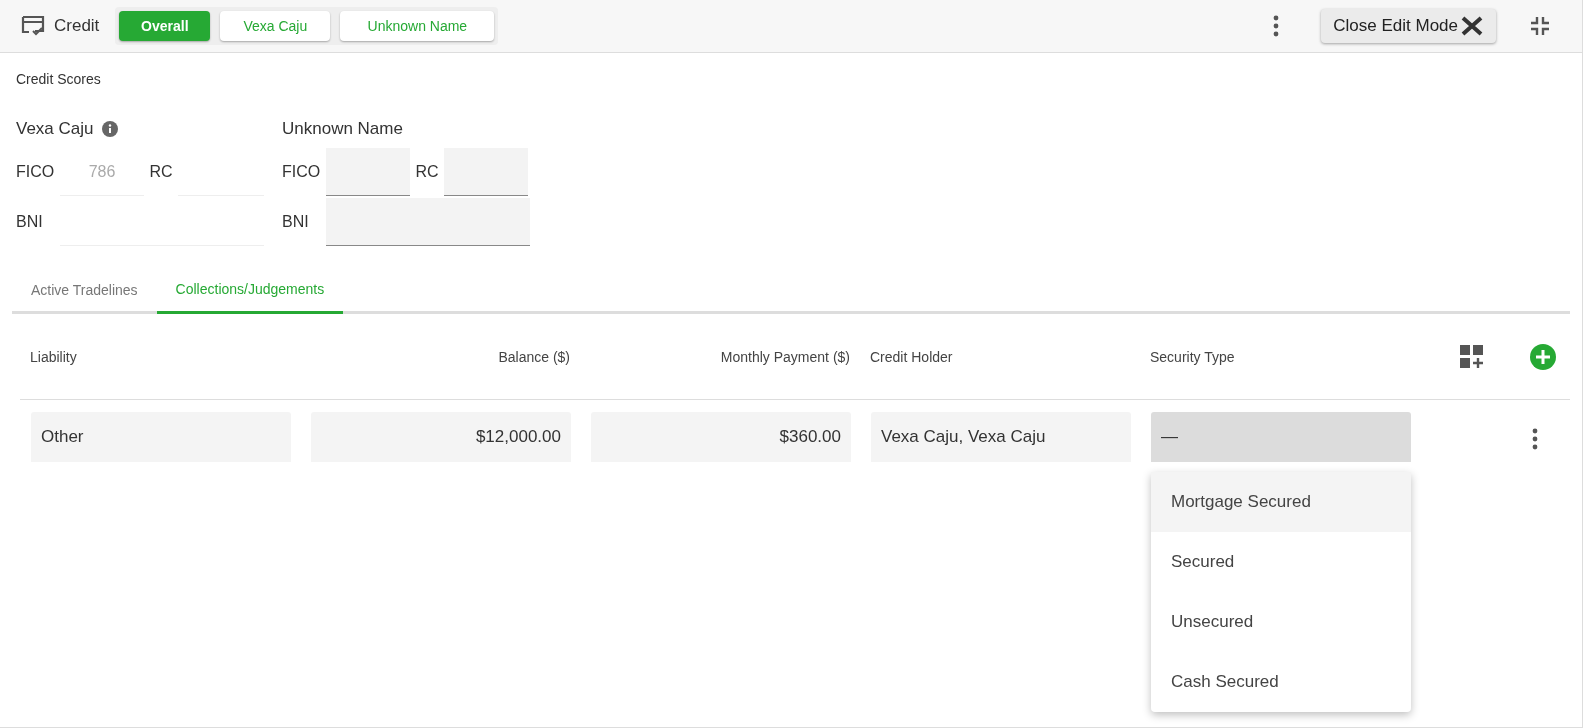 The height and width of the screenshot is (728, 1583). Describe the element at coordinates (1408, 26) in the screenshot. I see `close-edit-mode-button: Close Edit Mode` at that location.